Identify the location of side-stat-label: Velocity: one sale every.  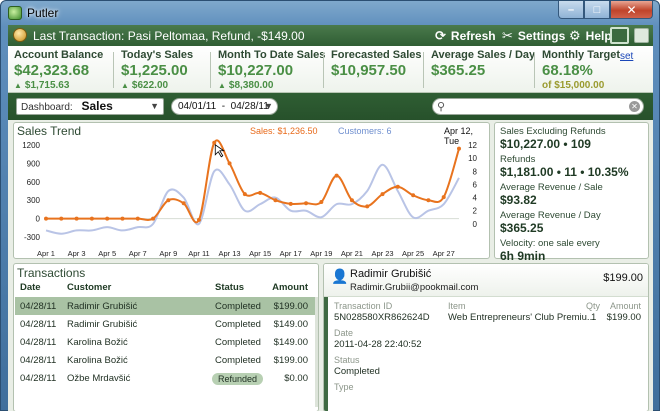
(550, 243).